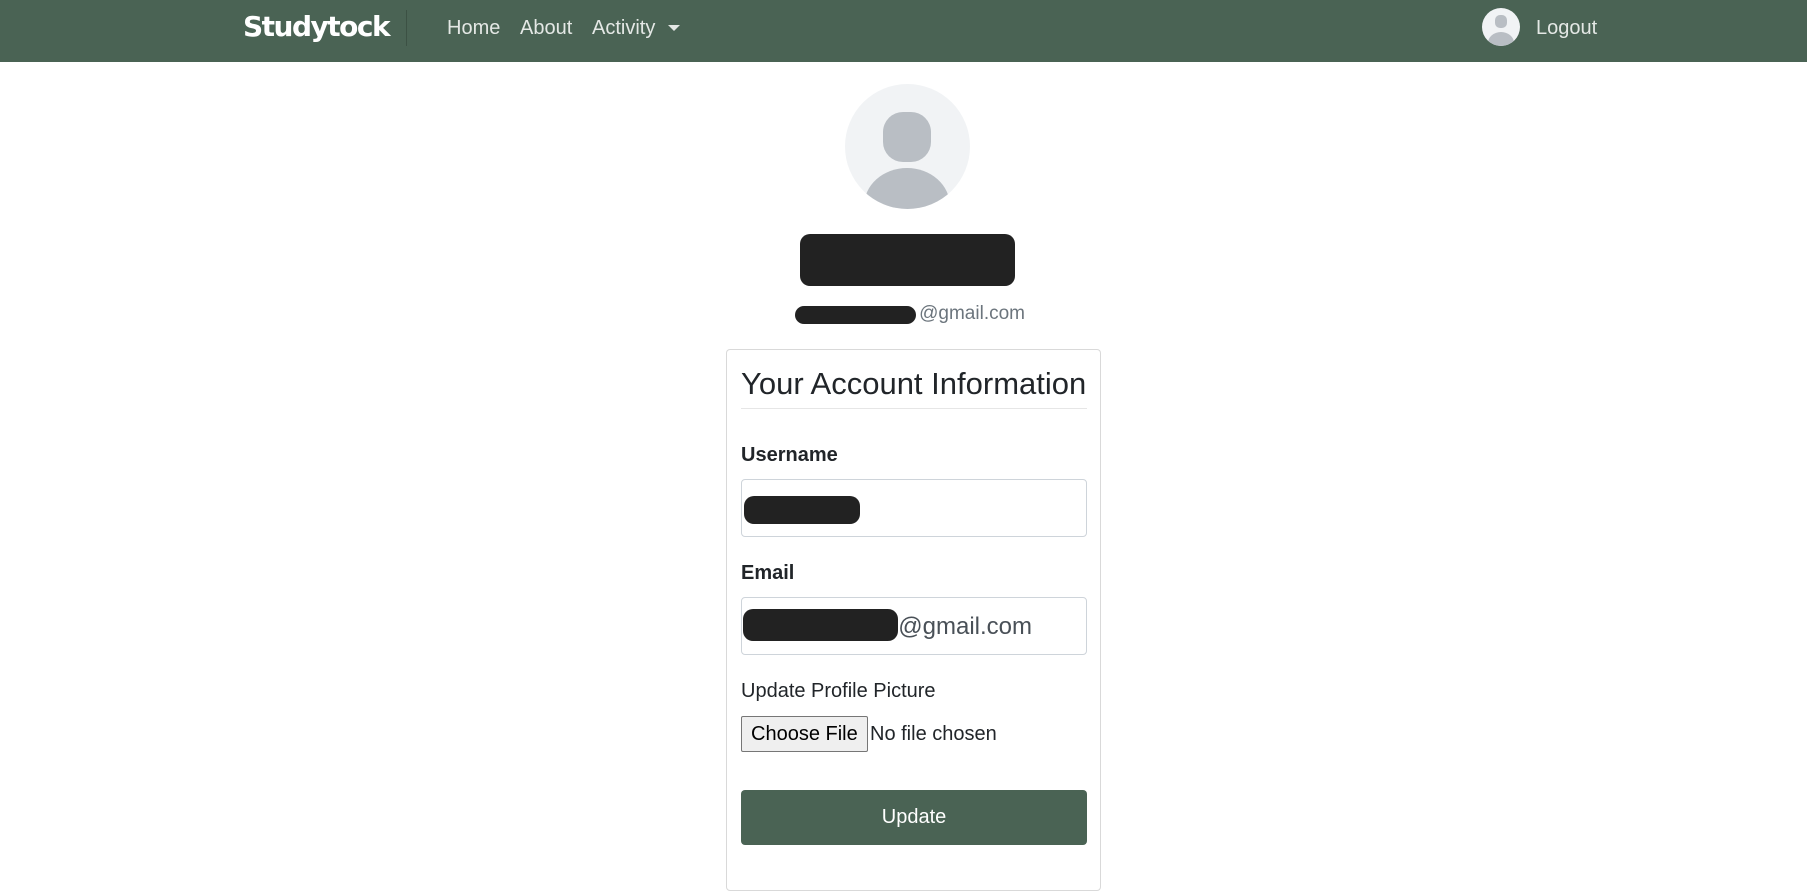 The image size is (1807, 891). What do you see at coordinates (933, 734) in the screenshot?
I see `file-status-text: No file chosen` at bounding box center [933, 734].